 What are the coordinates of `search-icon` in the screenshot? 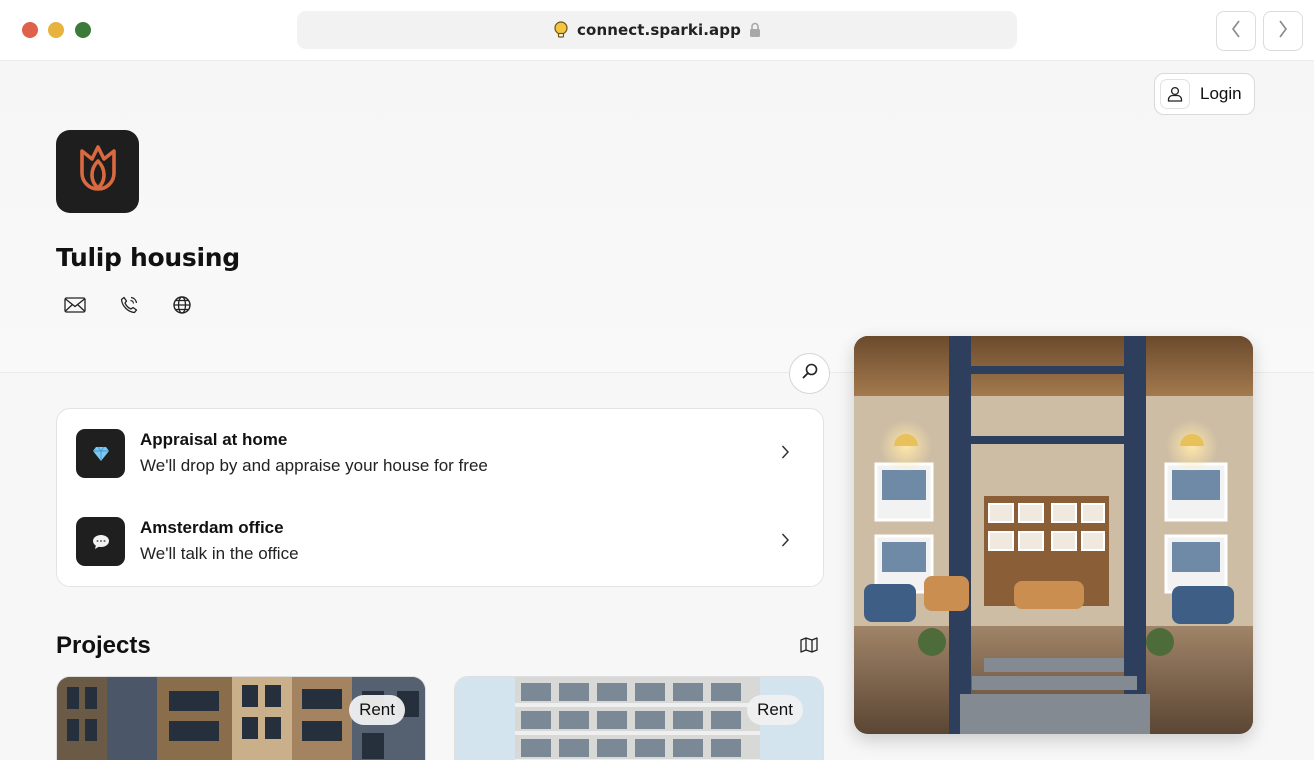 It's located at (810, 373).